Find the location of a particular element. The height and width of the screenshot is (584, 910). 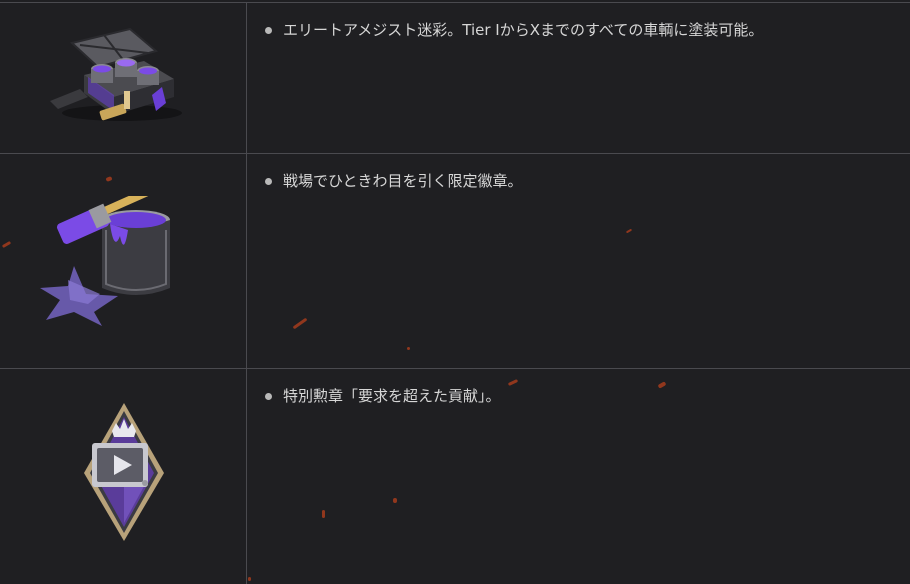

medal-diamond-icon is located at coordinates (124, 472).